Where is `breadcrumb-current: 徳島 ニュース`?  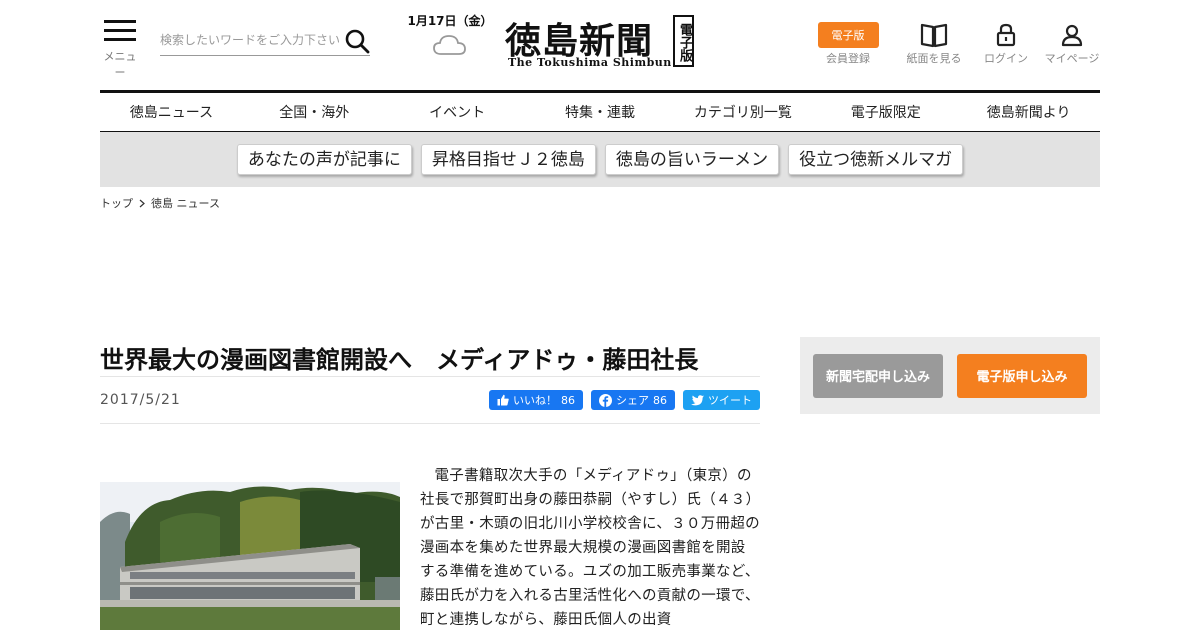
breadcrumb-current: 徳島 ニュース is located at coordinates (185, 203).